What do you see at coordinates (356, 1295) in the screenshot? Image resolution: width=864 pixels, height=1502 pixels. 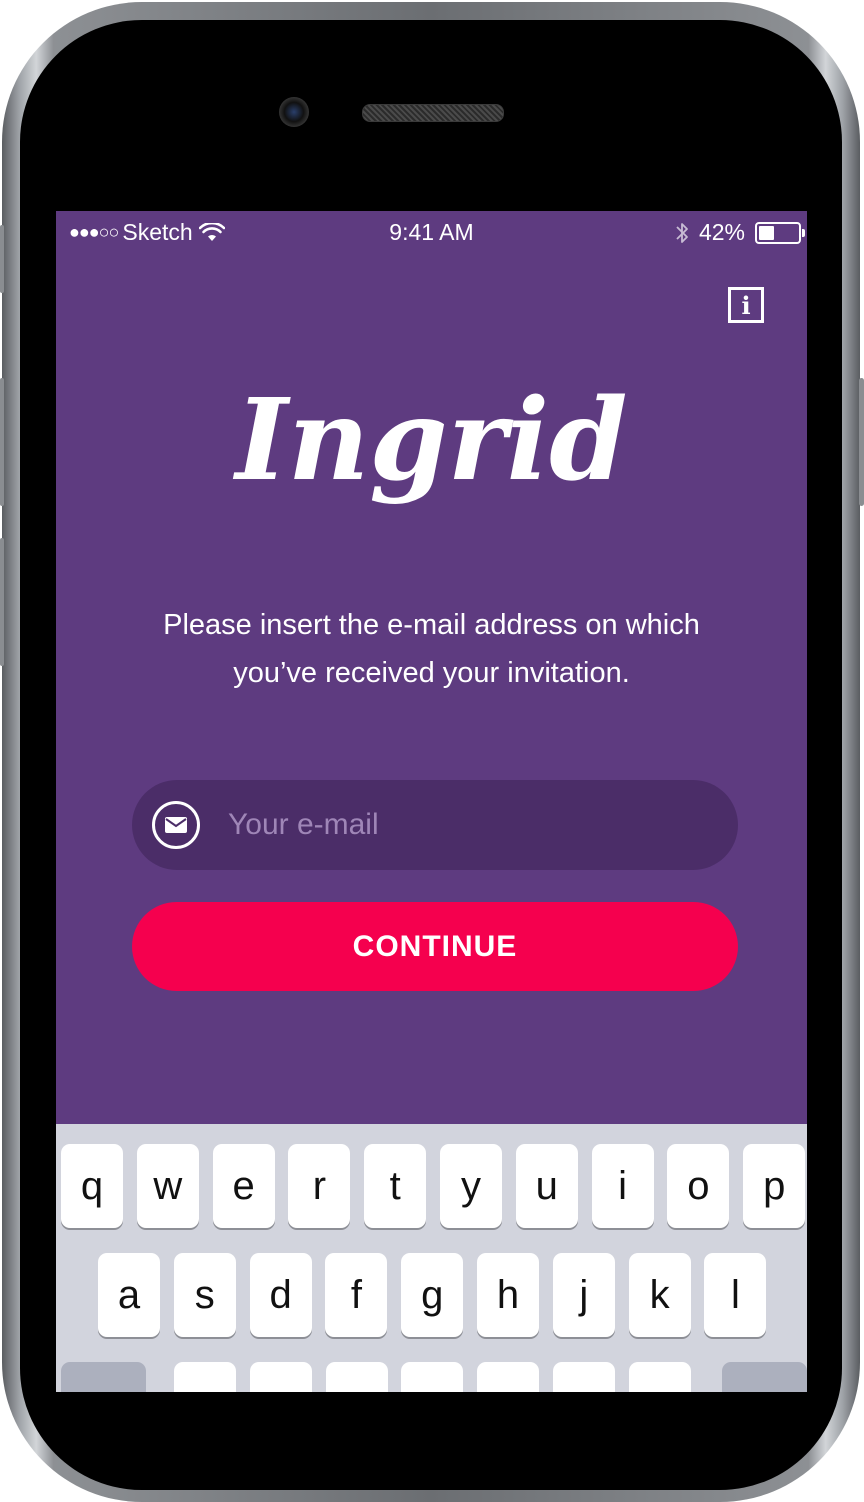 I see `key-f: f` at bounding box center [356, 1295].